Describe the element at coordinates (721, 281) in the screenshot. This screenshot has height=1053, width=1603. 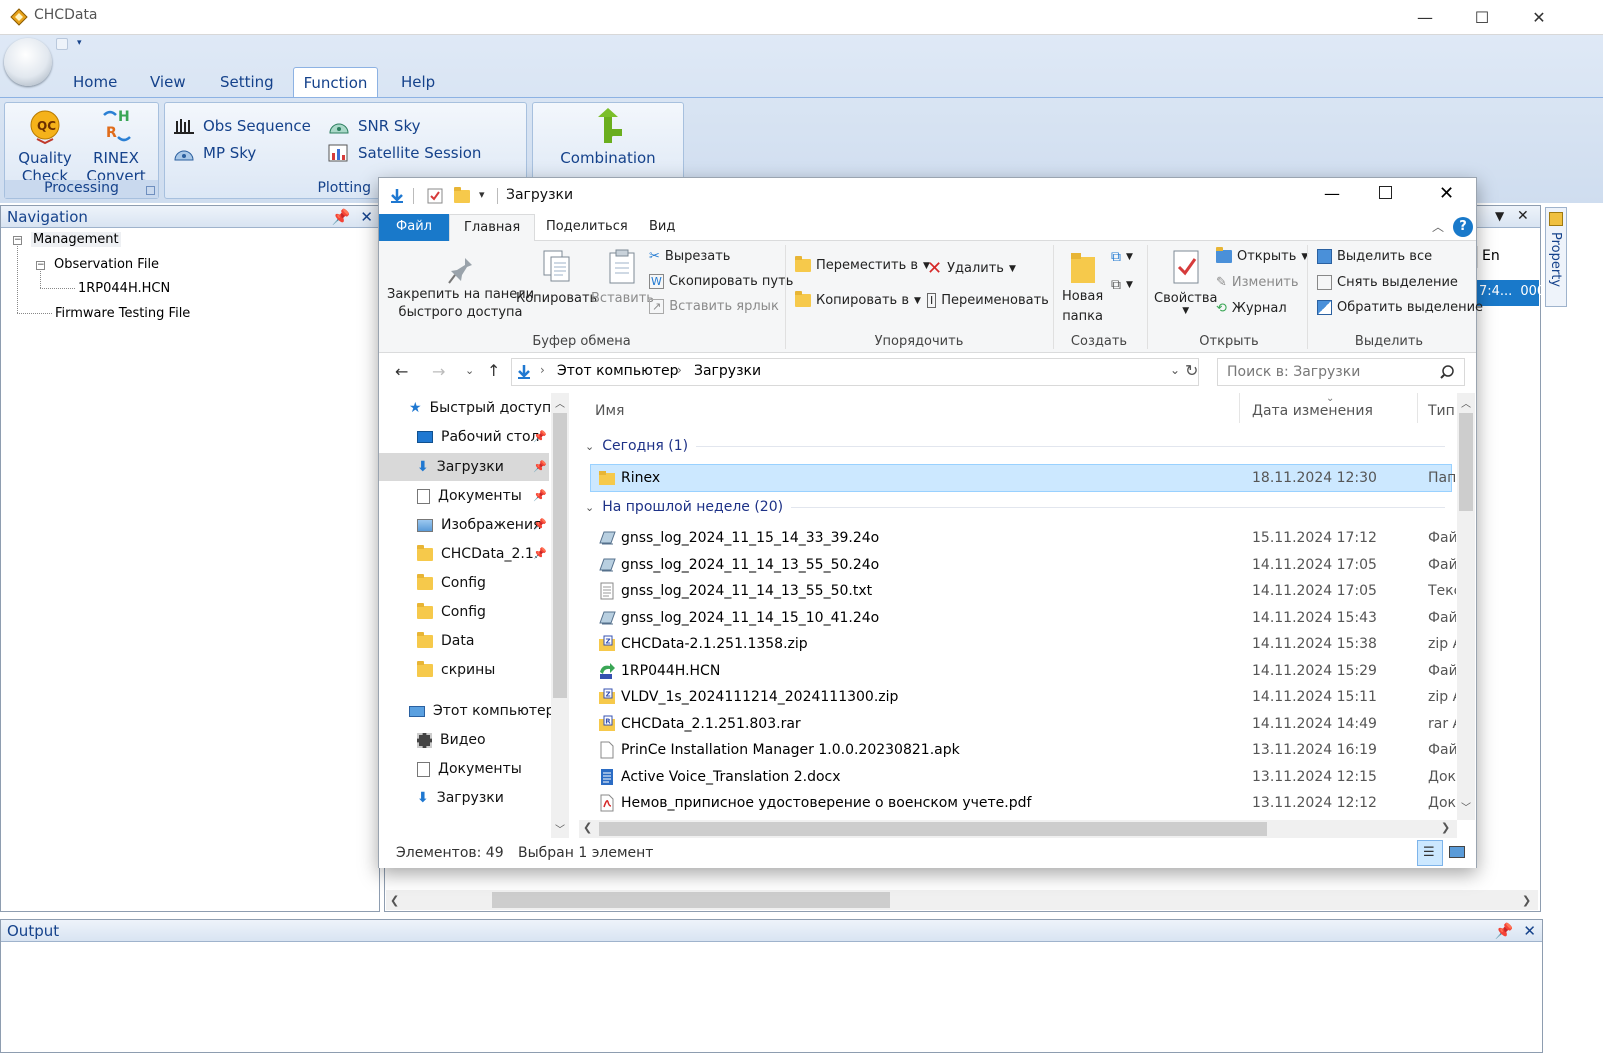
I see `copy-path-button: W Скопировать путь` at that location.